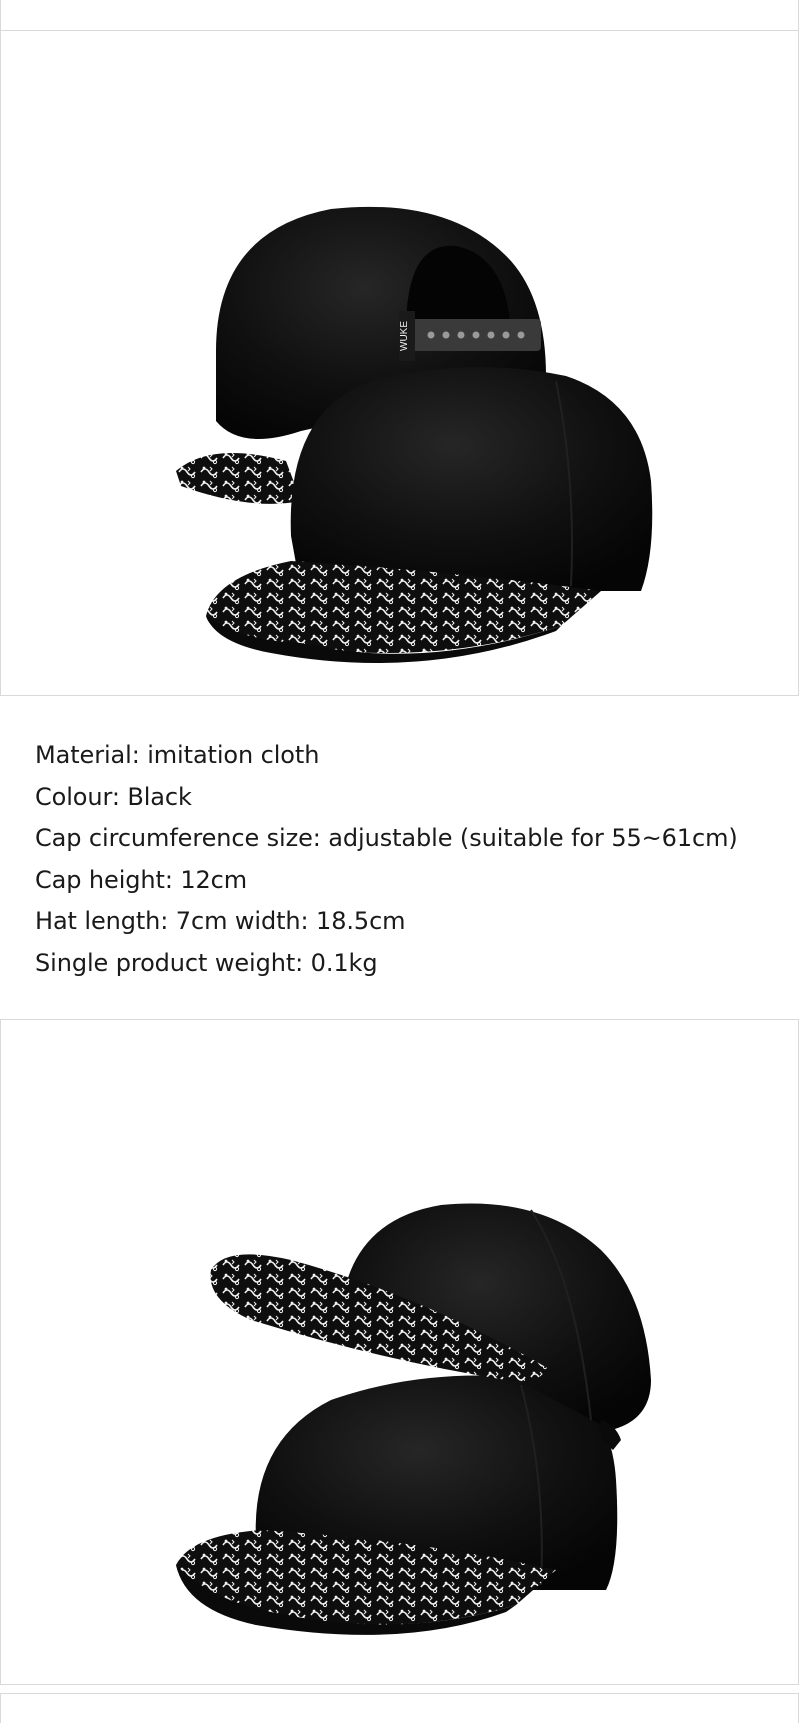 This screenshot has height=1723, width=800. Describe the element at coordinates (206, 962) in the screenshot. I see `spec-weight: Single product weight: 0.1kg` at that location.